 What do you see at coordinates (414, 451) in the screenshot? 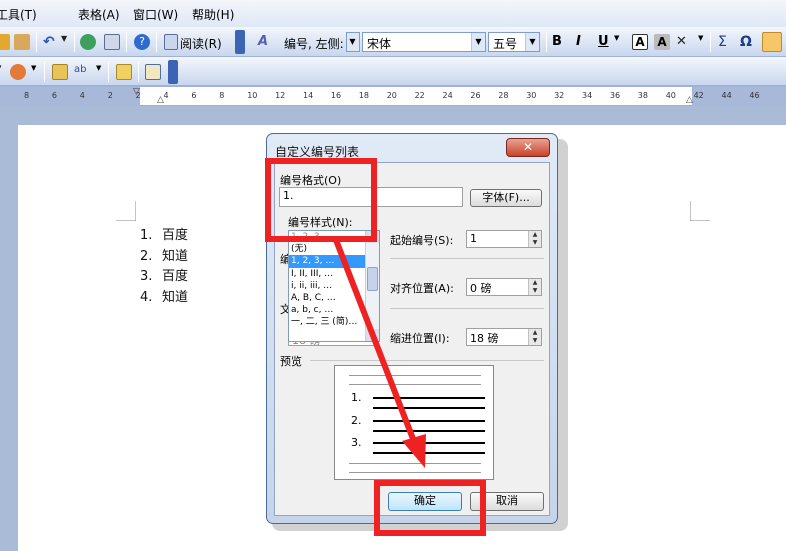
I see `arrow-head` at bounding box center [414, 451].